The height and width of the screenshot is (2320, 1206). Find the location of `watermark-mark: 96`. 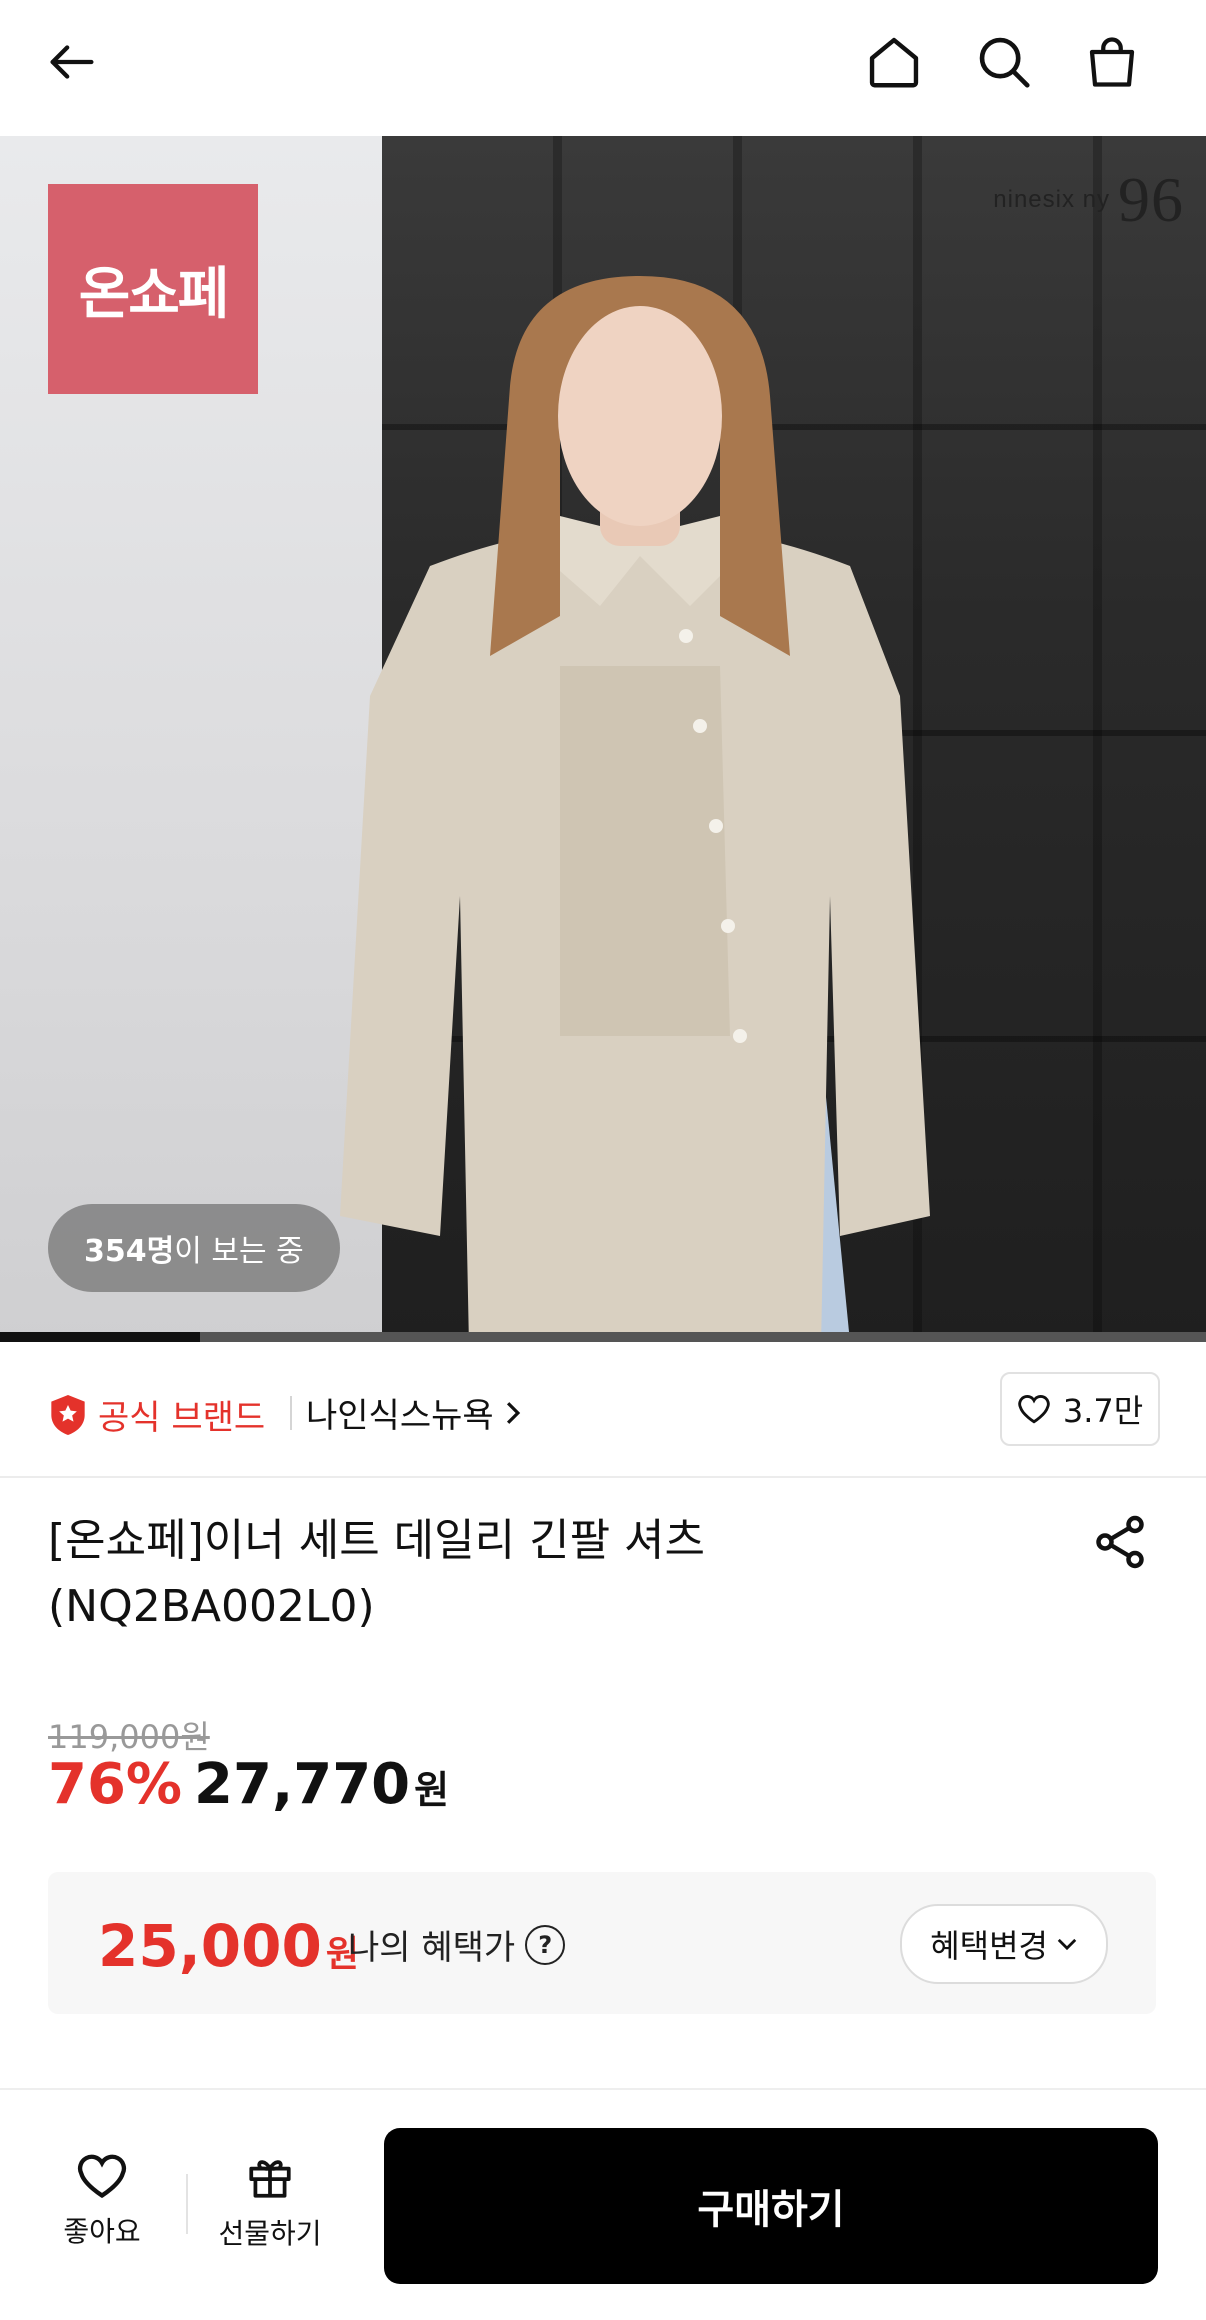

watermark-mark: 96 is located at coordinates (1151, 199).